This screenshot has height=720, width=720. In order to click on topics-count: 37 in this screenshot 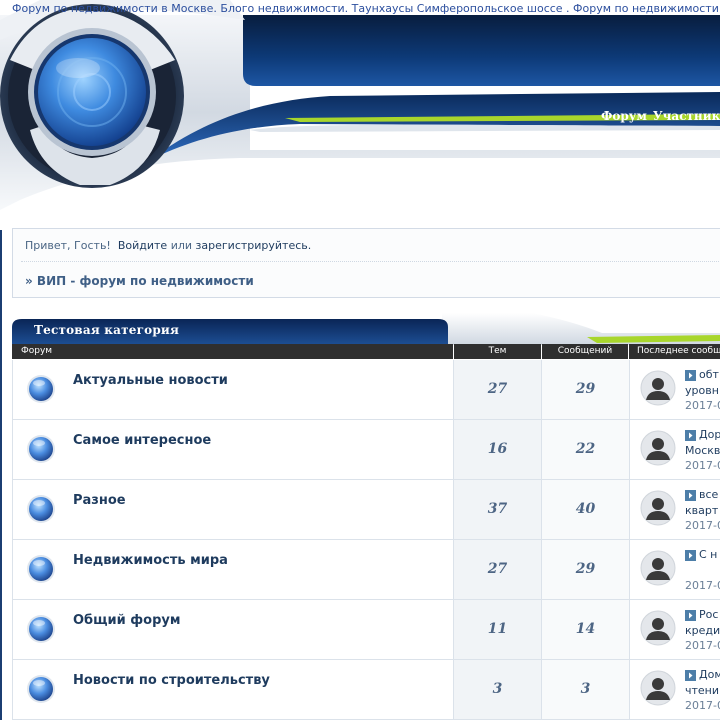, I will do `click(497, 509)`.